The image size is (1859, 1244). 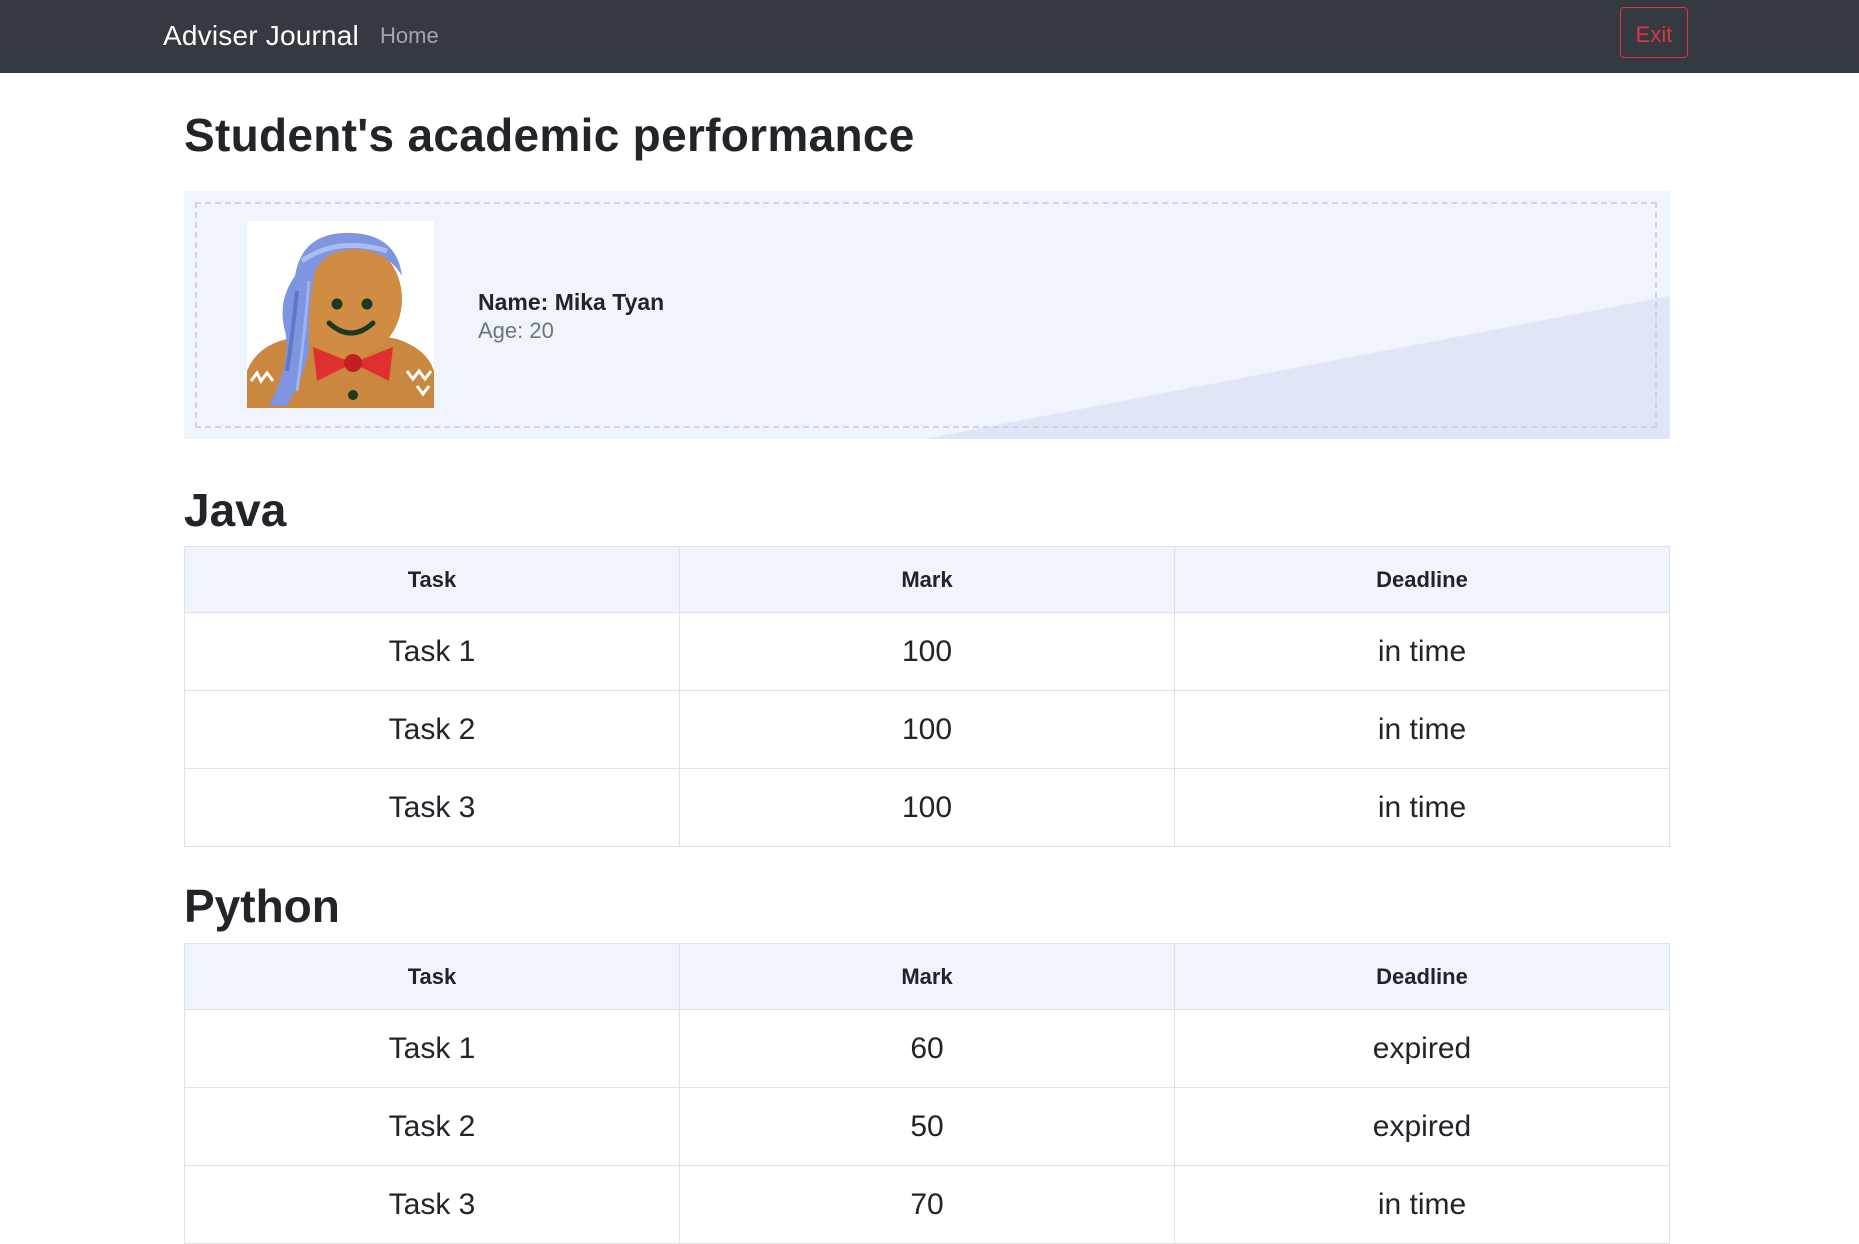 I want to click on mark-cell: 50, so click(x=927, y=1126).